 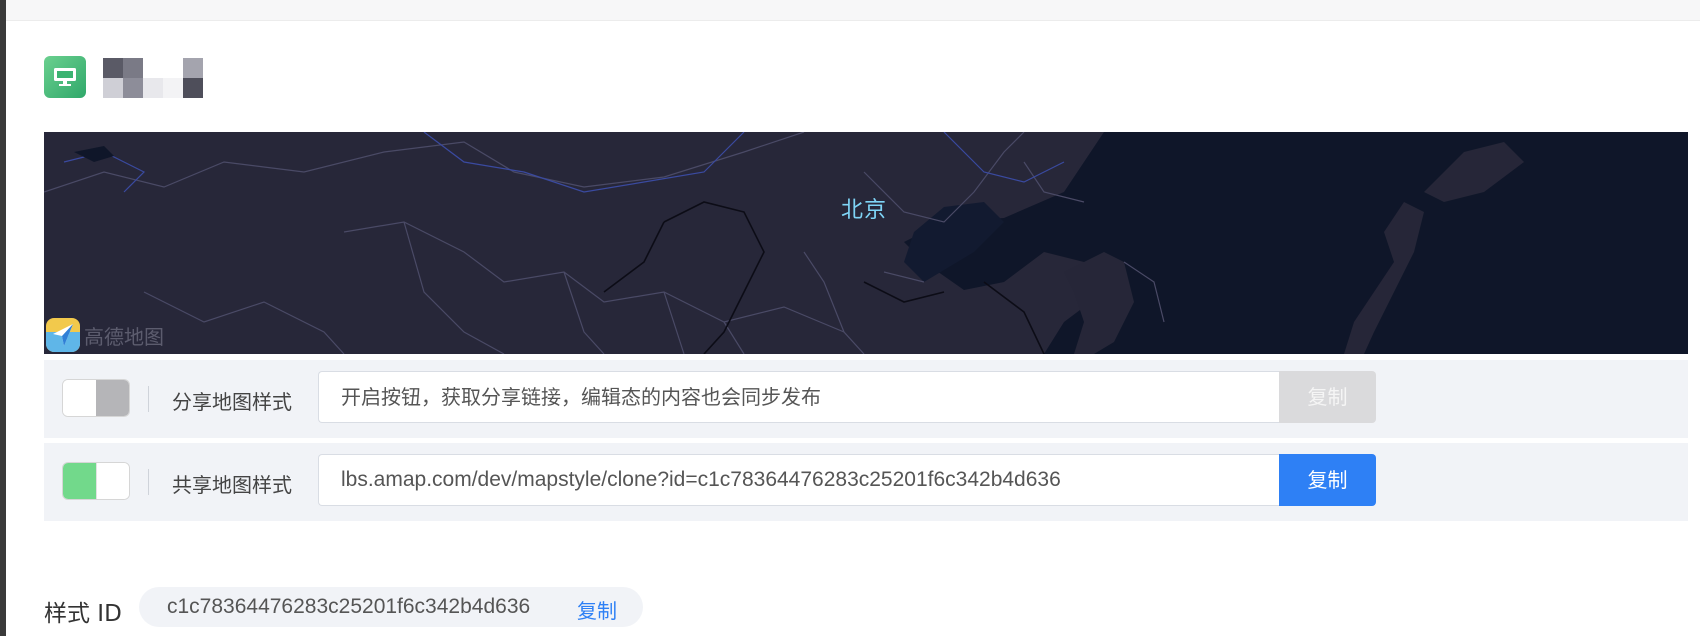 I want to click on share-map-style-row: 分享地图样式 开启按钮，获取分享链接，编辑态的内容也会同步发布 复制, so click(x=866, y=399).